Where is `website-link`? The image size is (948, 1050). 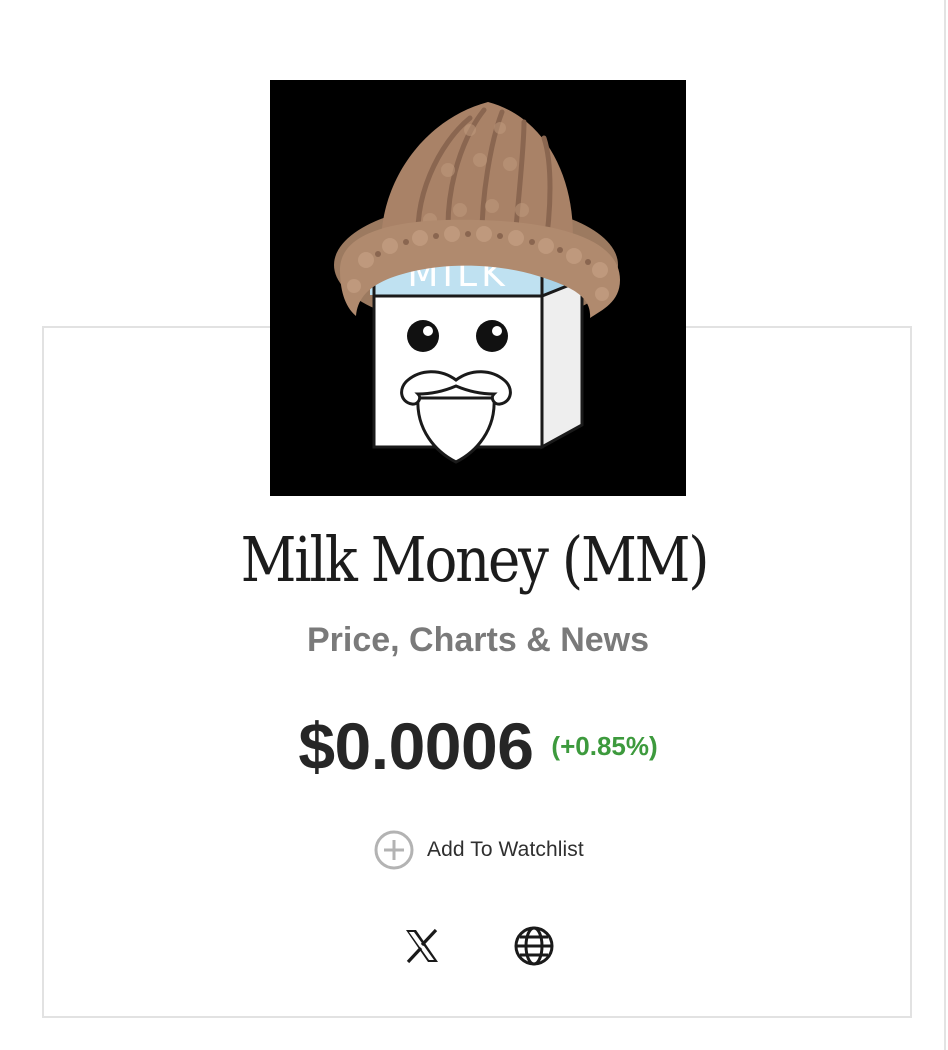 website-link is located at coordinates (534, 946).